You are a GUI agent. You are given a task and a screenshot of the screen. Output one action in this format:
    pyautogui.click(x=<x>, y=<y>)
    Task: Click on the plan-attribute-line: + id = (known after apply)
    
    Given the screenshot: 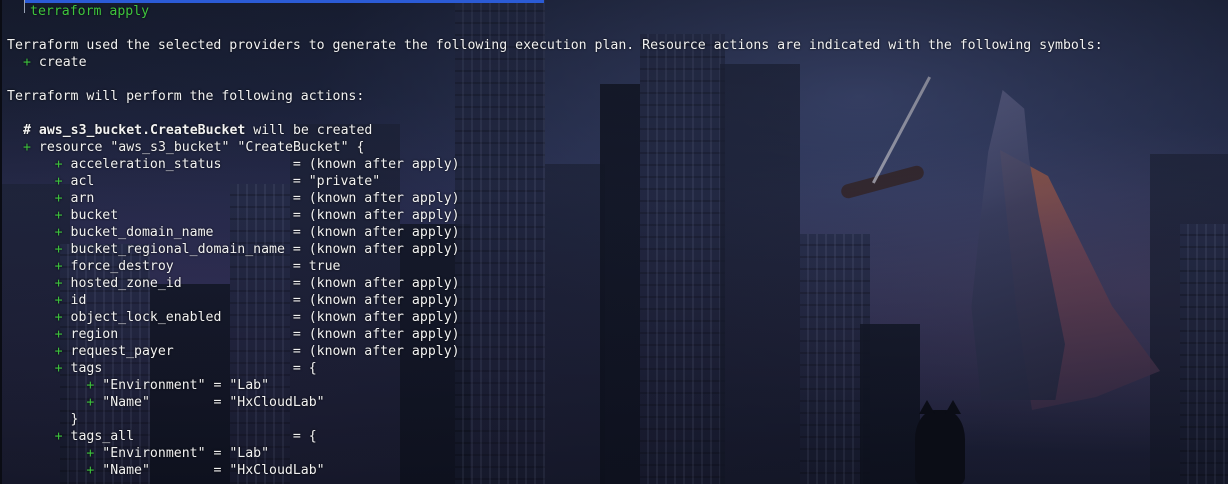 What is the action you would take?
    pyautogui.click(x=233, y=300)
    